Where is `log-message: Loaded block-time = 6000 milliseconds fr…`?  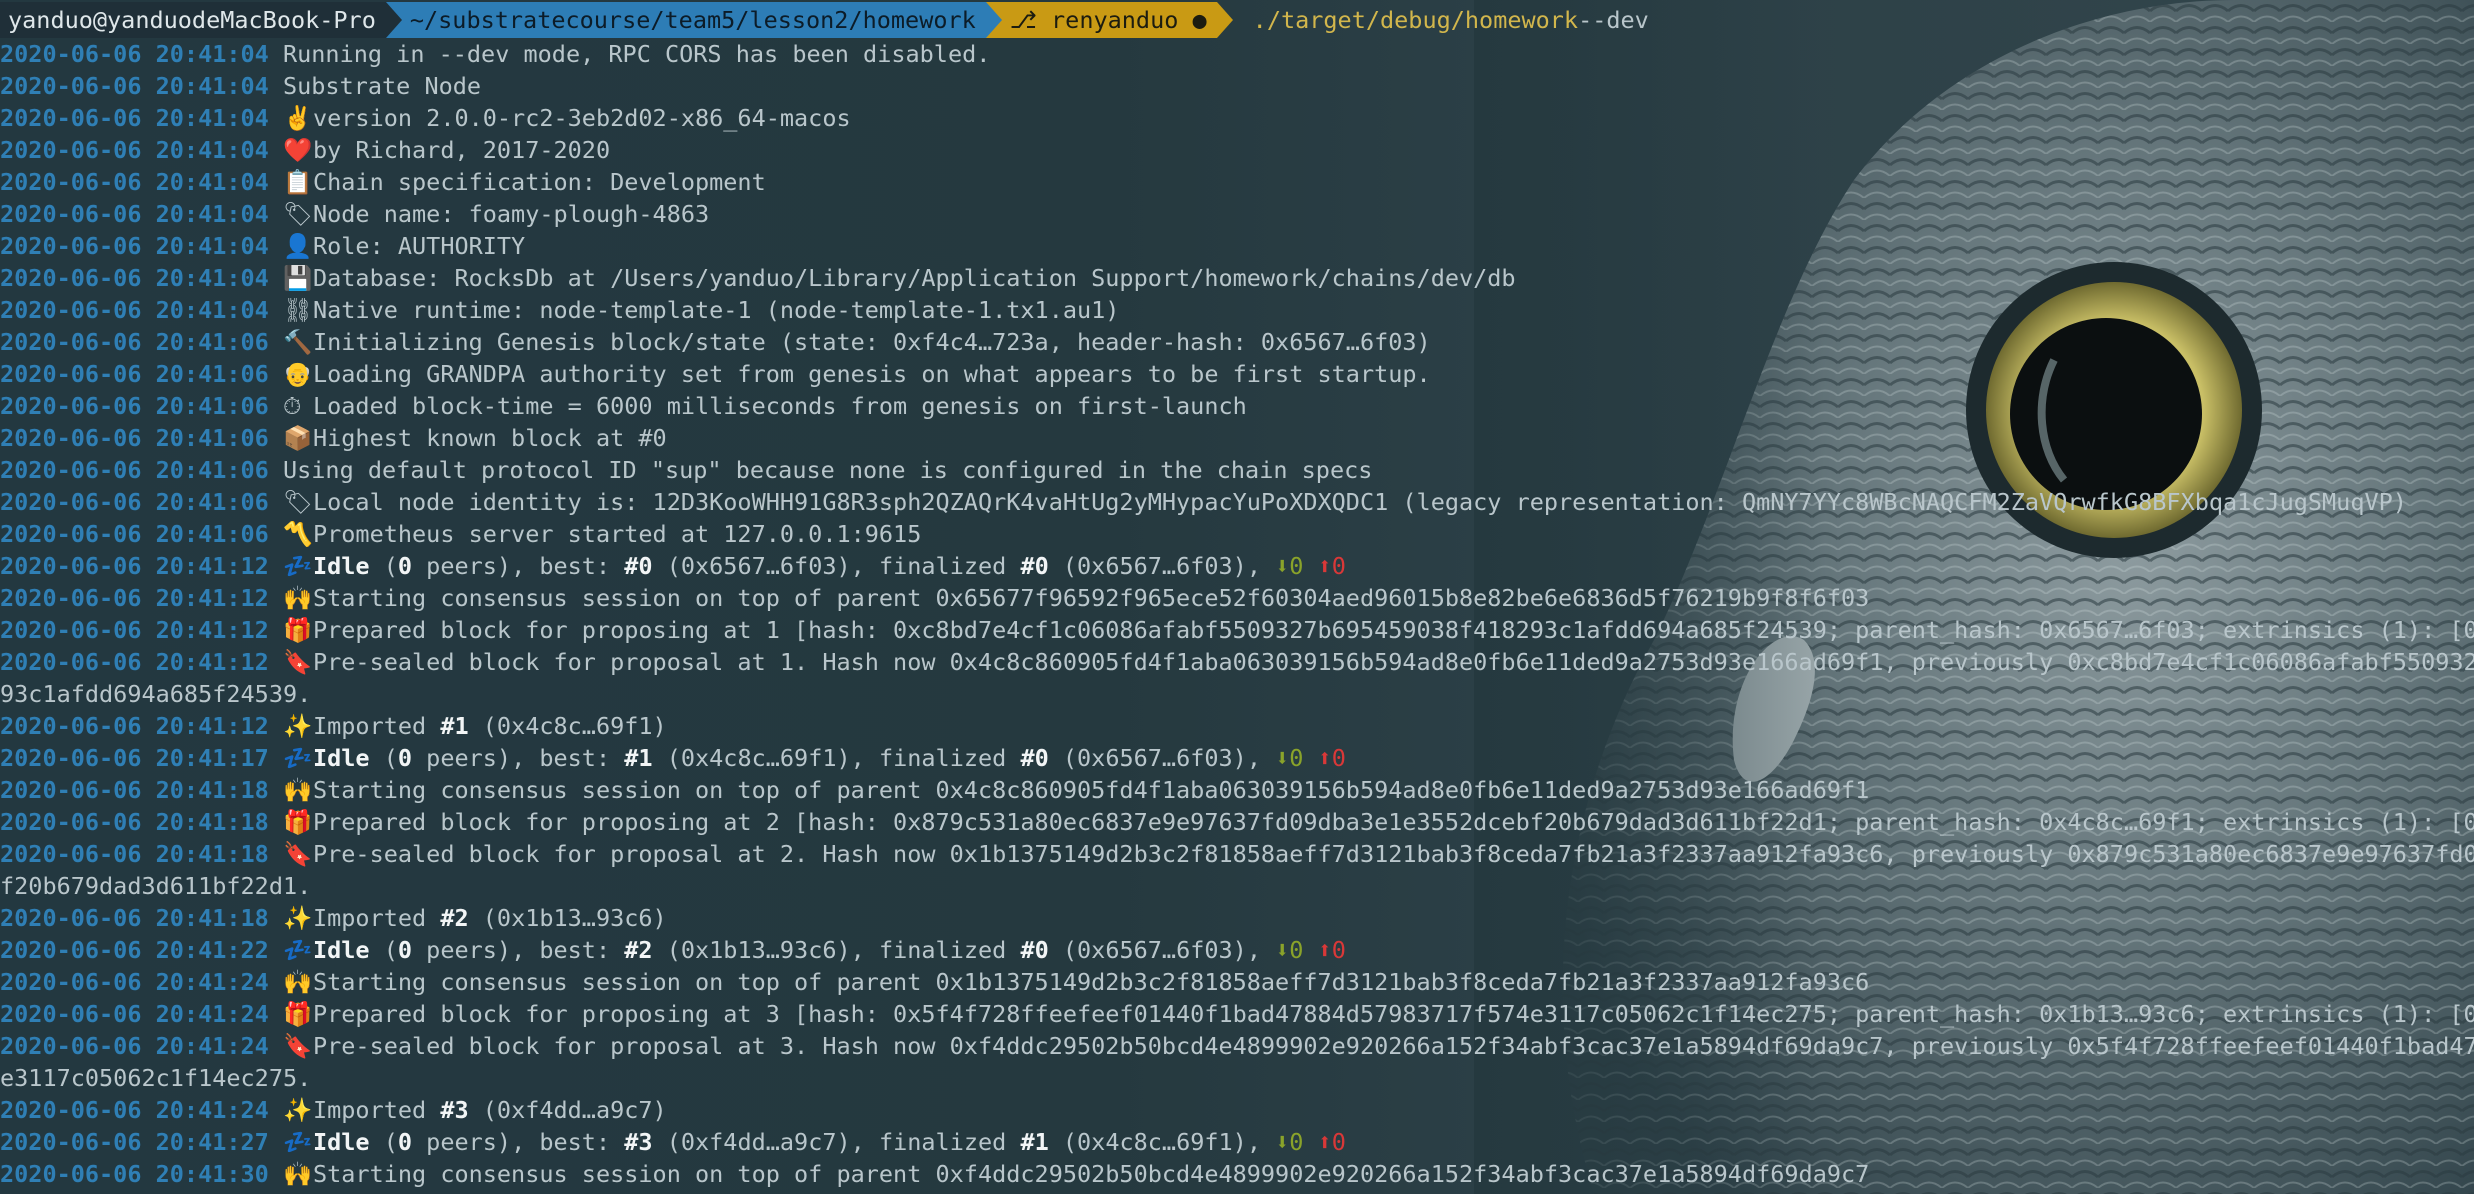
log-message: Loaded block-time = 6000 milliseconds fr… is located at coordinates (779, 406).